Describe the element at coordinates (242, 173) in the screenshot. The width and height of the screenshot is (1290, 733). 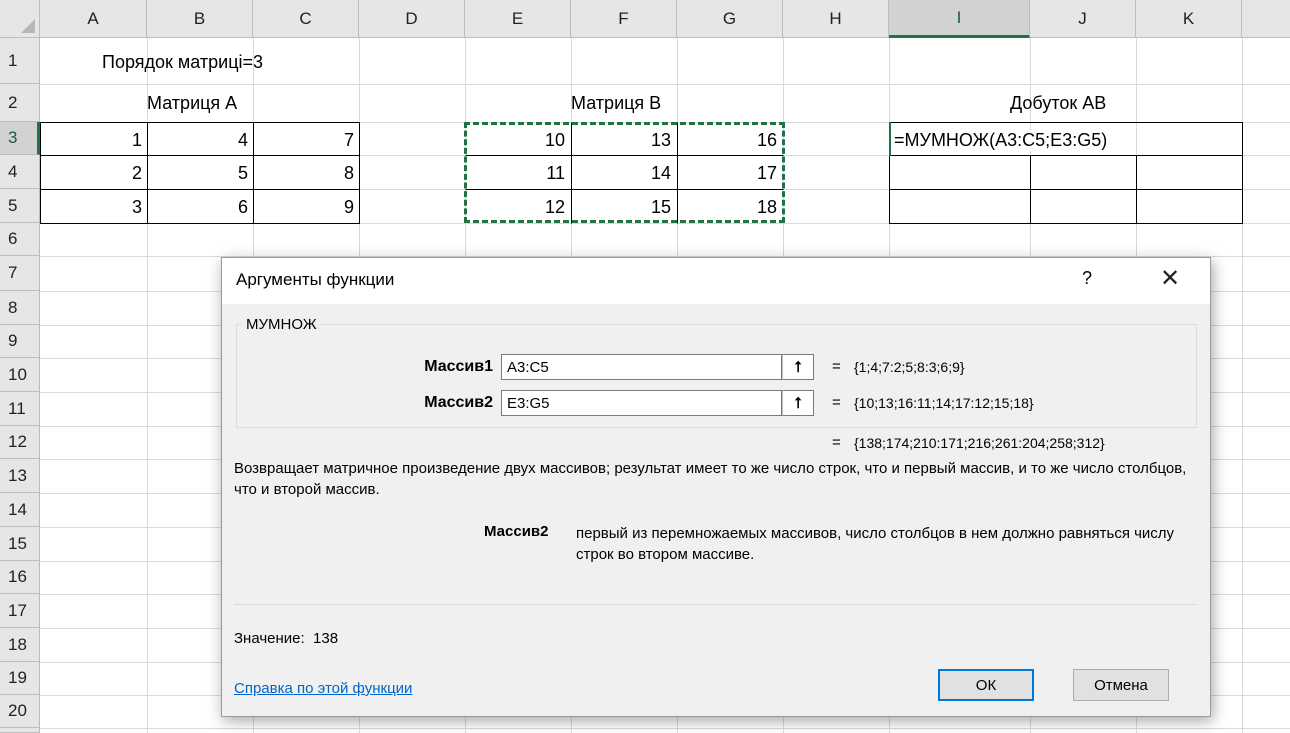
I see `cell-value: 5` at that location.